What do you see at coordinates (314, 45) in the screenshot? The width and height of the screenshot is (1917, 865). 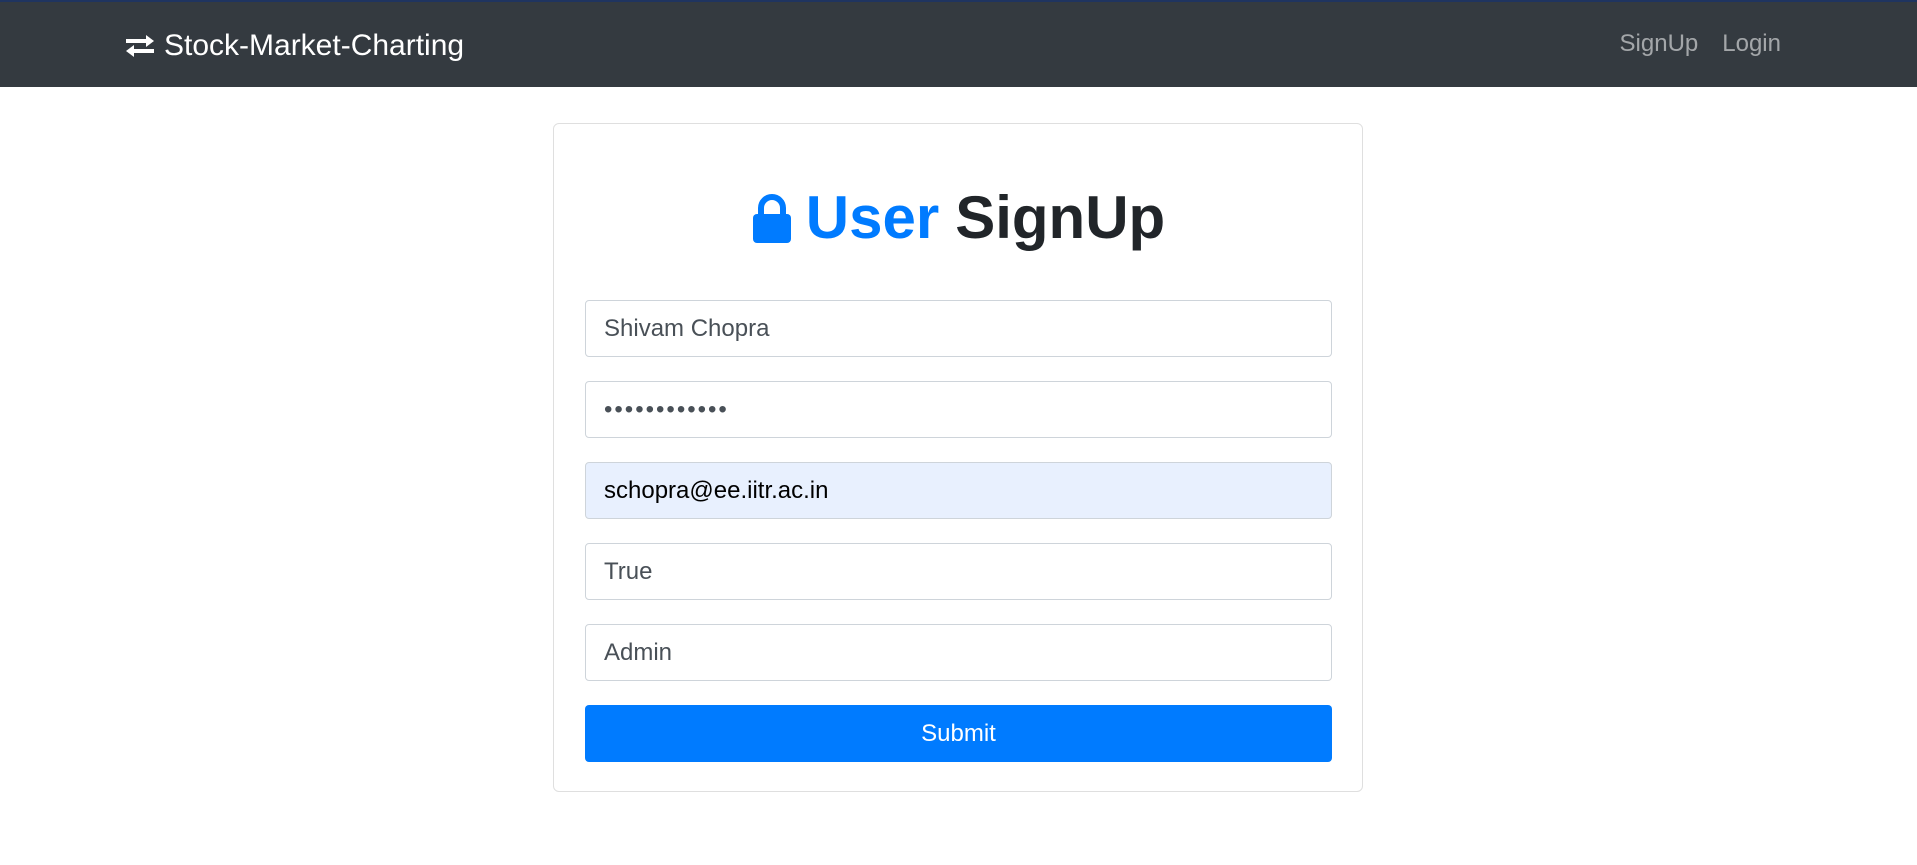 I see `brand-label: Stock-Market-Charting` at bounding box center [314, 45].